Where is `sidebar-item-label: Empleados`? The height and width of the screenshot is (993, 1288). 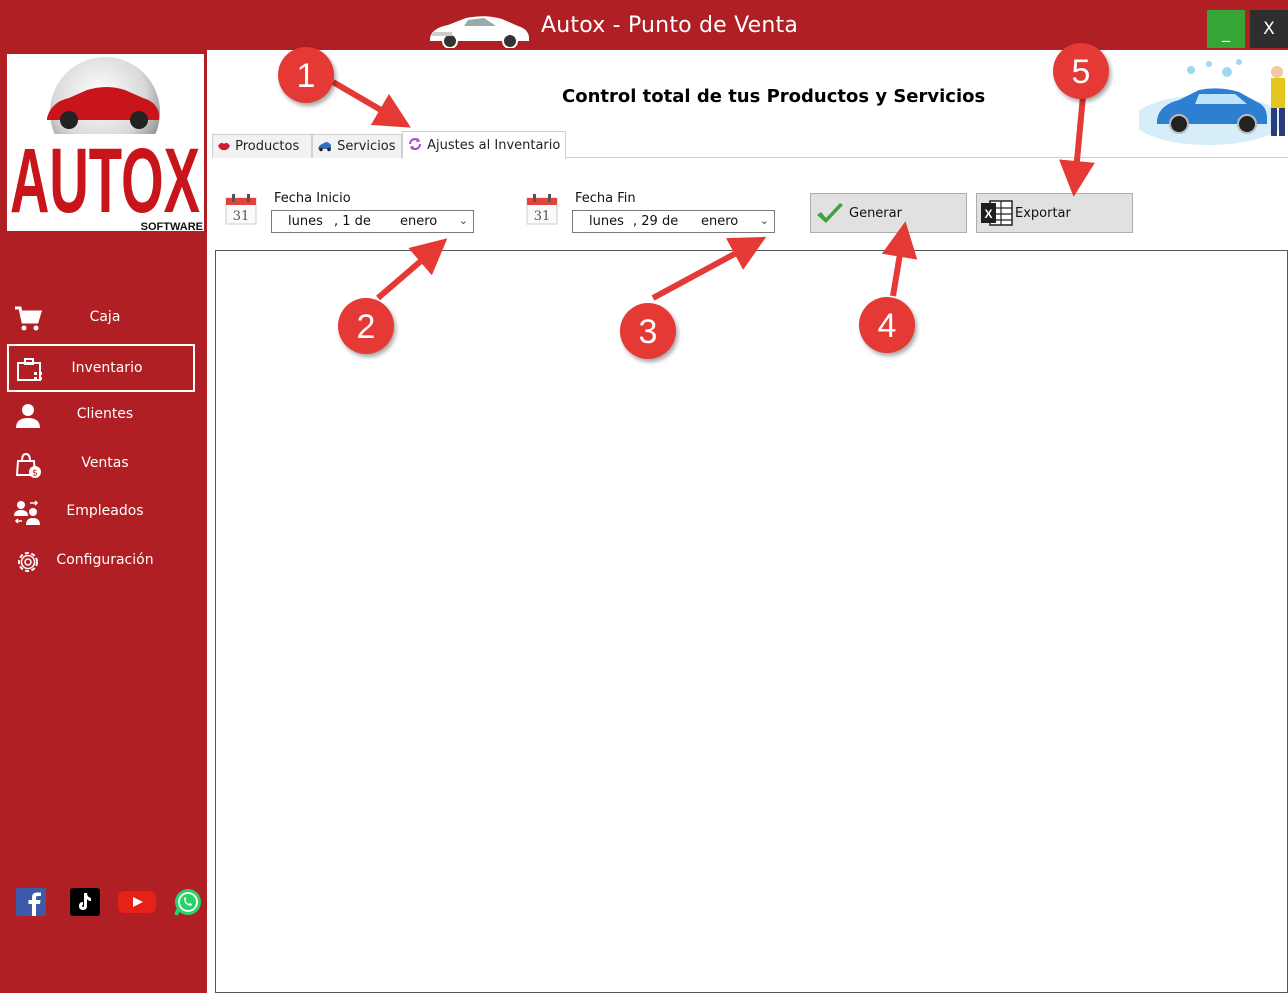
sidebar-item-label: Empleados is located at coordinates (105, 511).